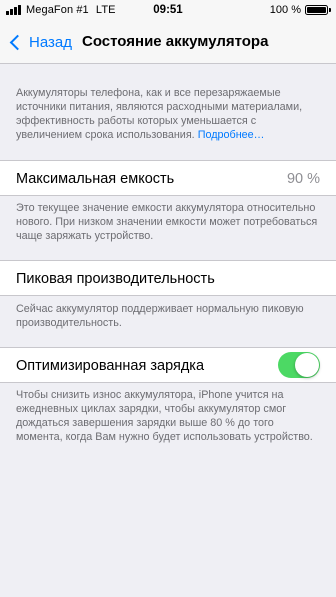  I want to click on optimized-charging-label: Оптимизированная зарядка, so click(110, 366).